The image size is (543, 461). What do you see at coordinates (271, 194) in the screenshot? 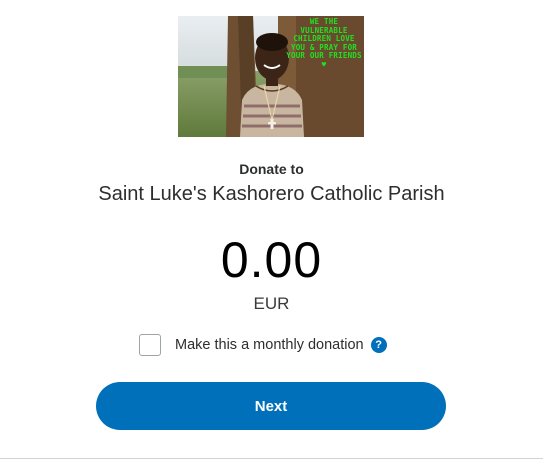
I see `organization-name: Saint Luke's Kashorero Catholic Parish` at bounding box center [271, 194].